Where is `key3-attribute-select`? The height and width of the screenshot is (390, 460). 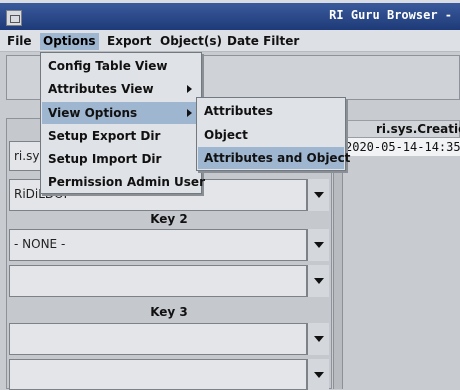
key3-attribute-select is located at coordinates (158, 339).